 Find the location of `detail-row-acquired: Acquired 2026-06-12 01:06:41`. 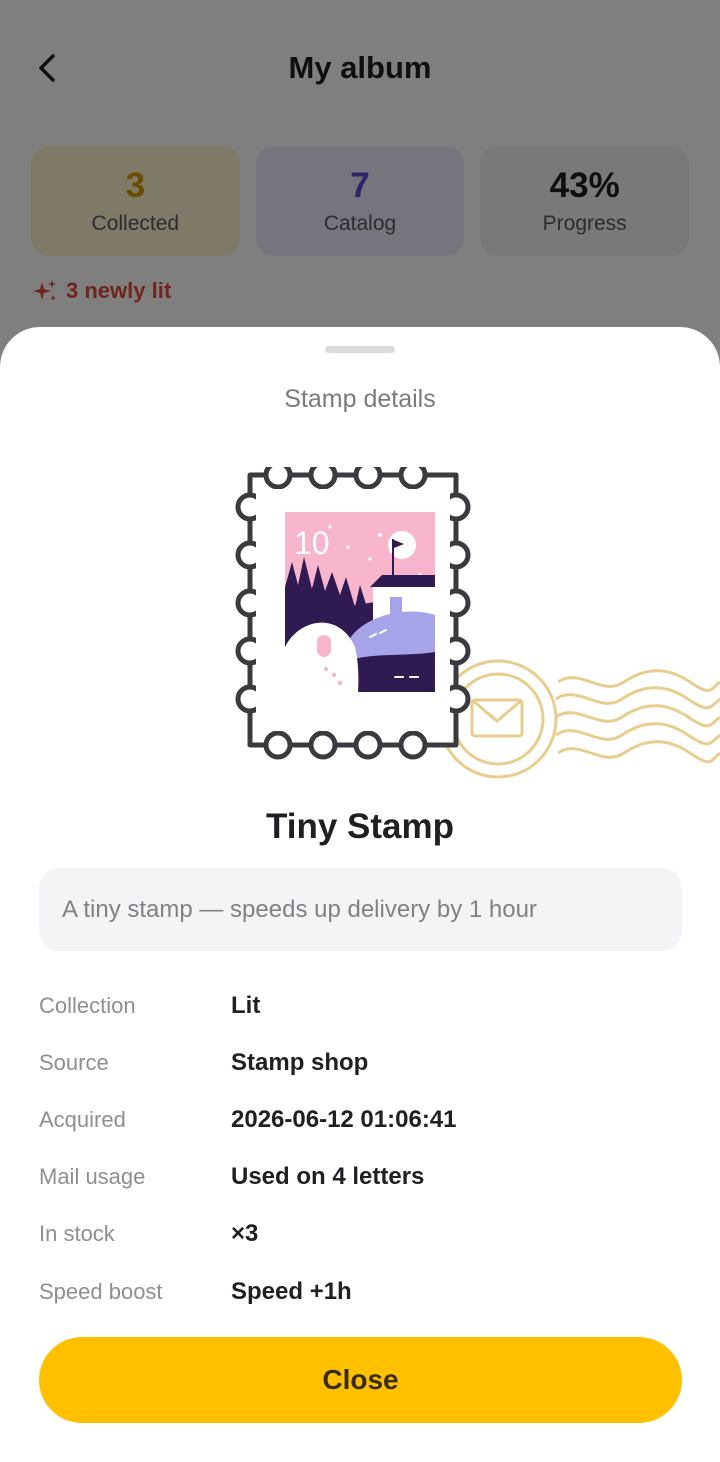

detail-row-acquired: Acquired 2026-06-12 01:06:41 is located at coordinates (360, 1119).